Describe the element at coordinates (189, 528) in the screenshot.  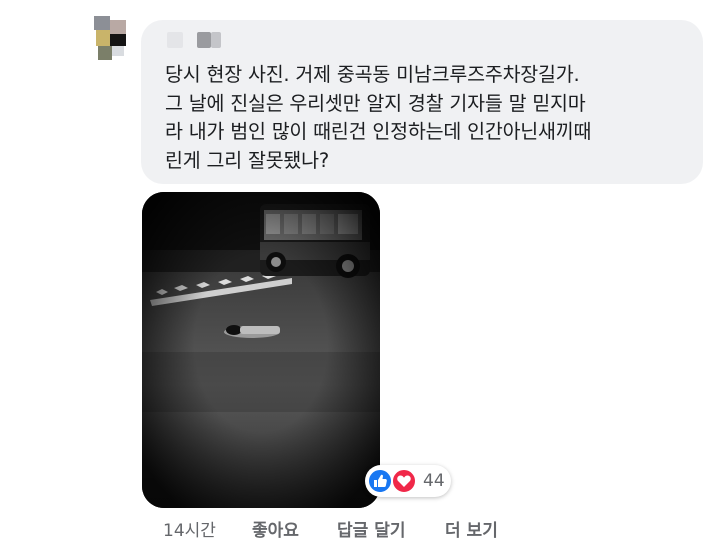
I see `comment-timestamp: 14시간` at that location.